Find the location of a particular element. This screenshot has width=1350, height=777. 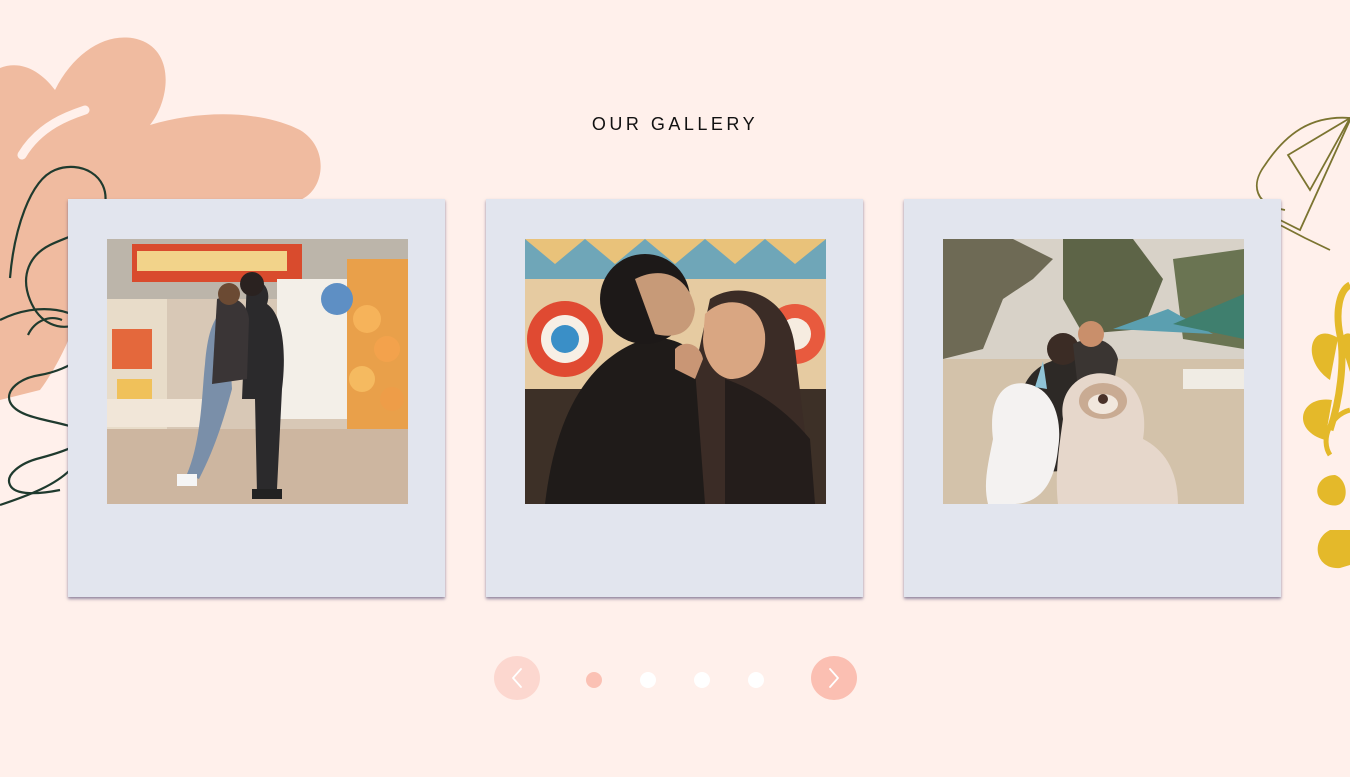

photo-closeup-image is located at coordinates (675, 371).